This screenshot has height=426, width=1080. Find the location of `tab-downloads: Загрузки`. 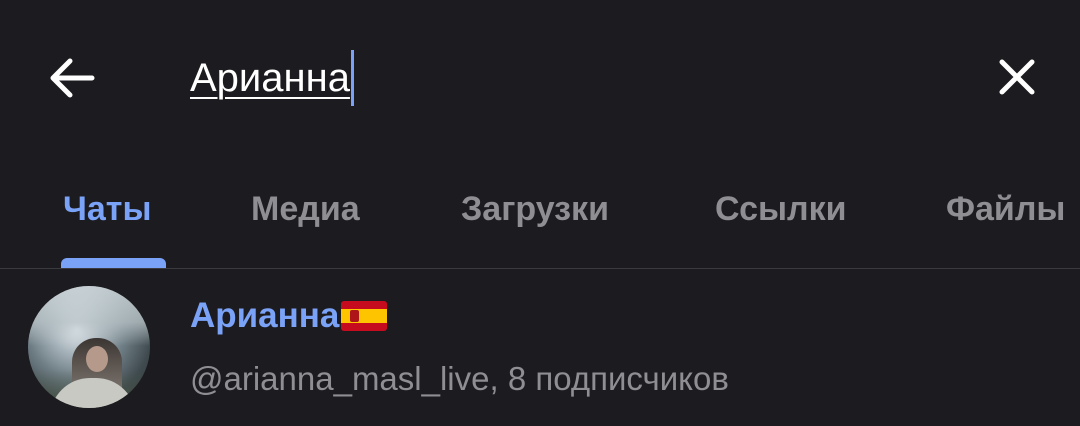

tab-downloads: Загрузки is located at coordinates (535, 209).